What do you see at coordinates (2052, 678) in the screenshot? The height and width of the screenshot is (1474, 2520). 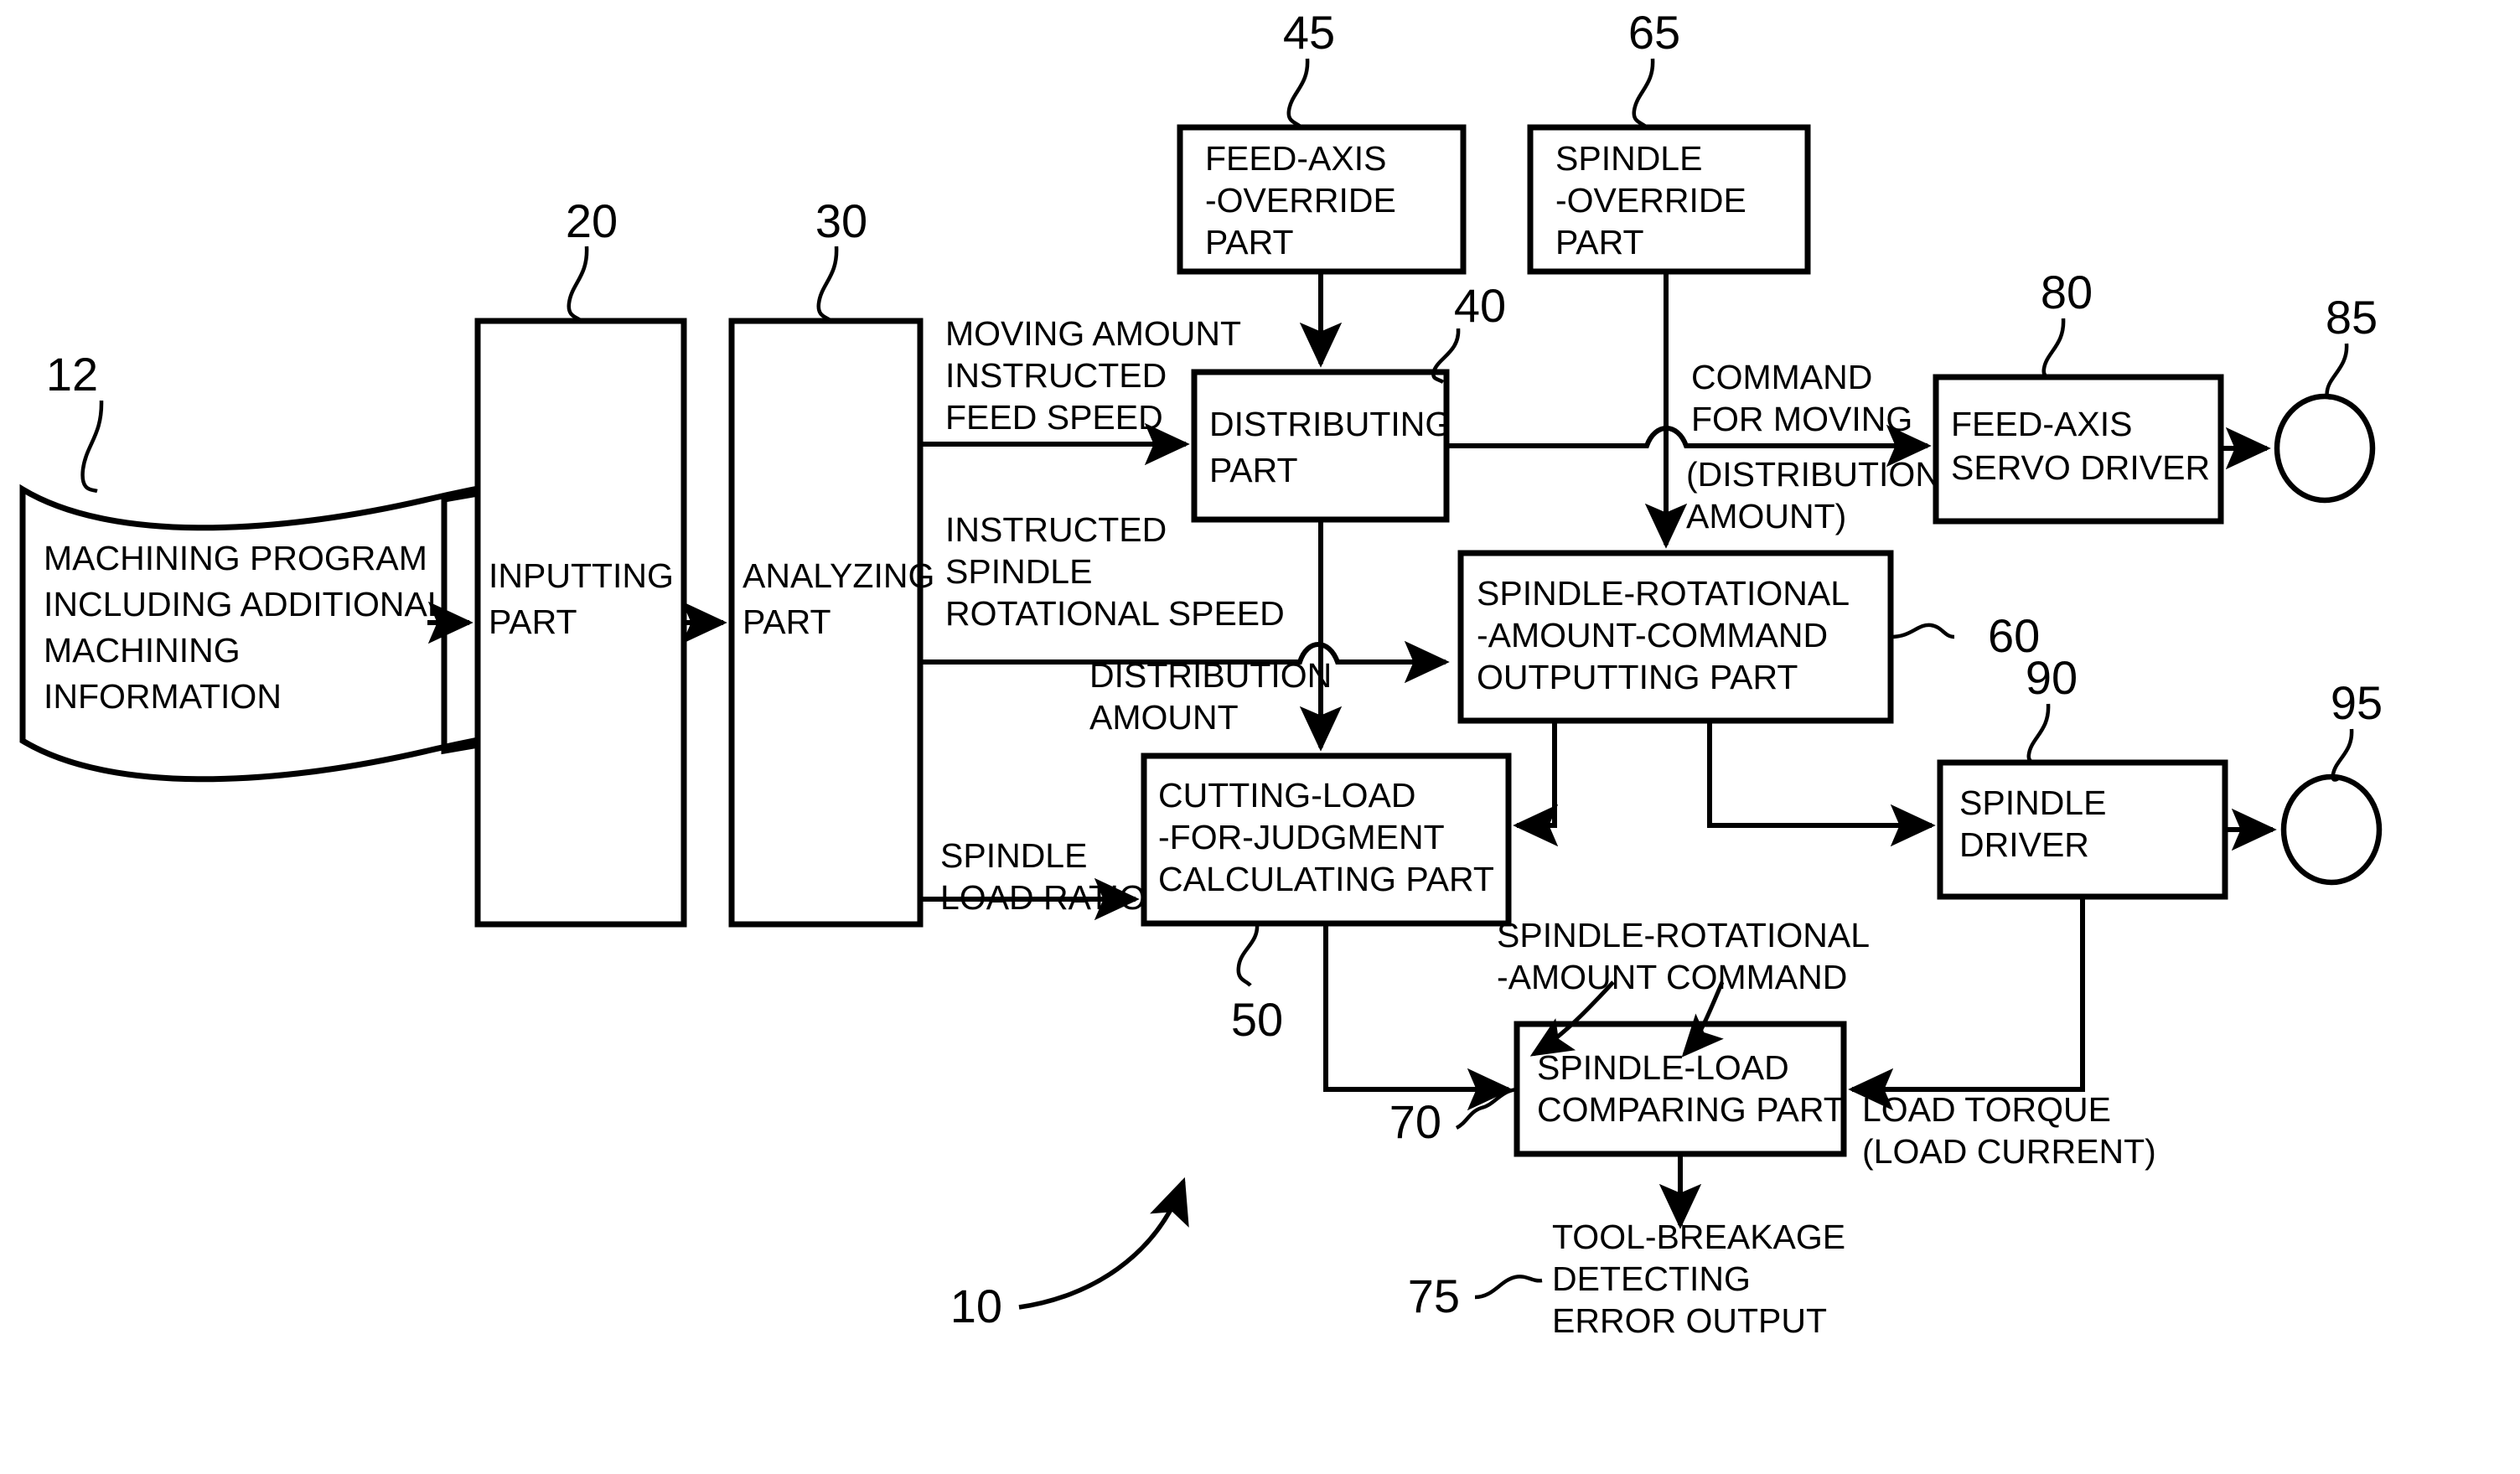 I see `ref-numeral-90: 90` at bounding box center [2052, 678].